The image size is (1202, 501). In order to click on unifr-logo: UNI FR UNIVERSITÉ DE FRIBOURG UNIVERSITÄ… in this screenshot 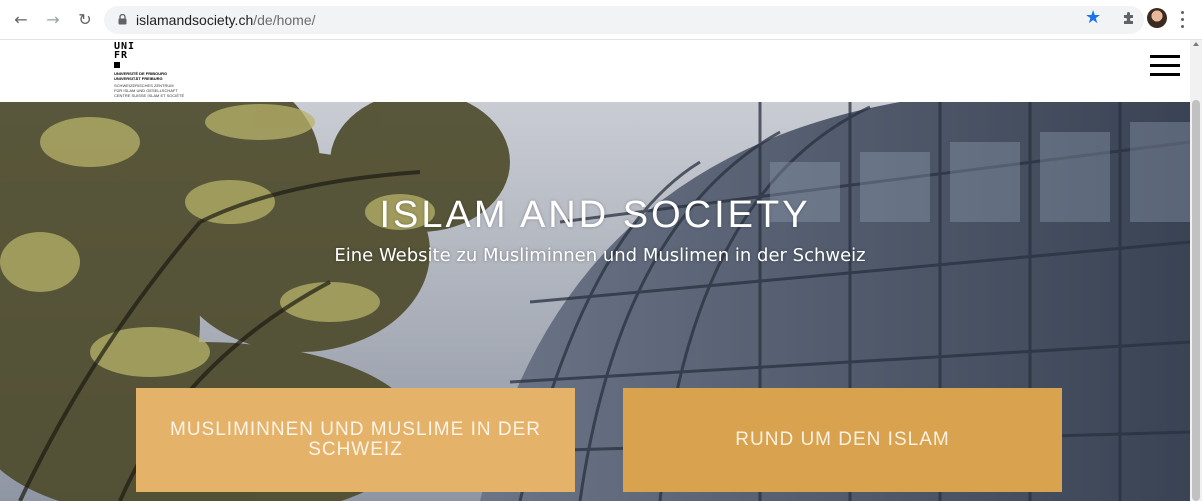, I will do `click(159, 71)`.